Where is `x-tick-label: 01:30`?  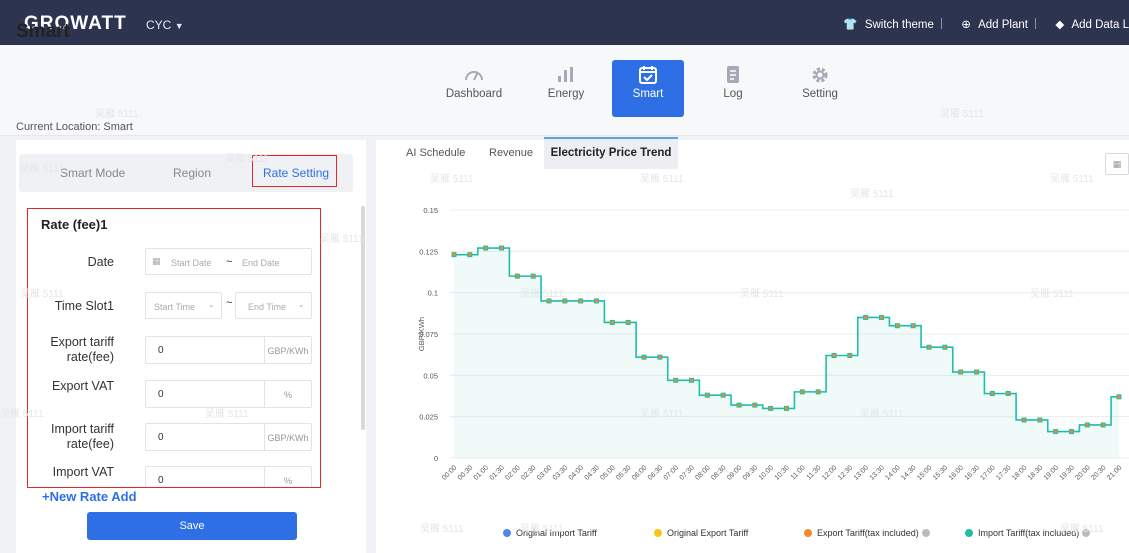
x-tick-label: 01:30 is located at coordinates (497, 472).